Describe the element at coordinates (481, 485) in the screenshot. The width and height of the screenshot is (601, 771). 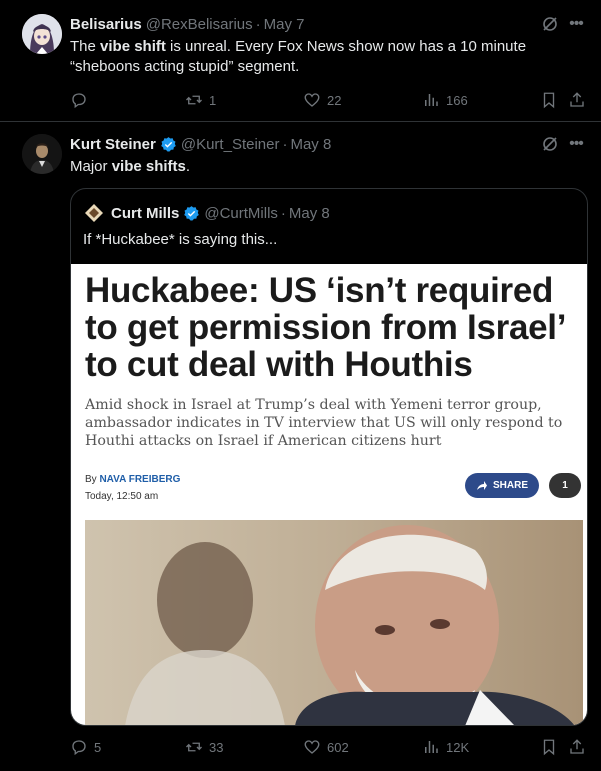
I see `share-arrow-icon` at that location.